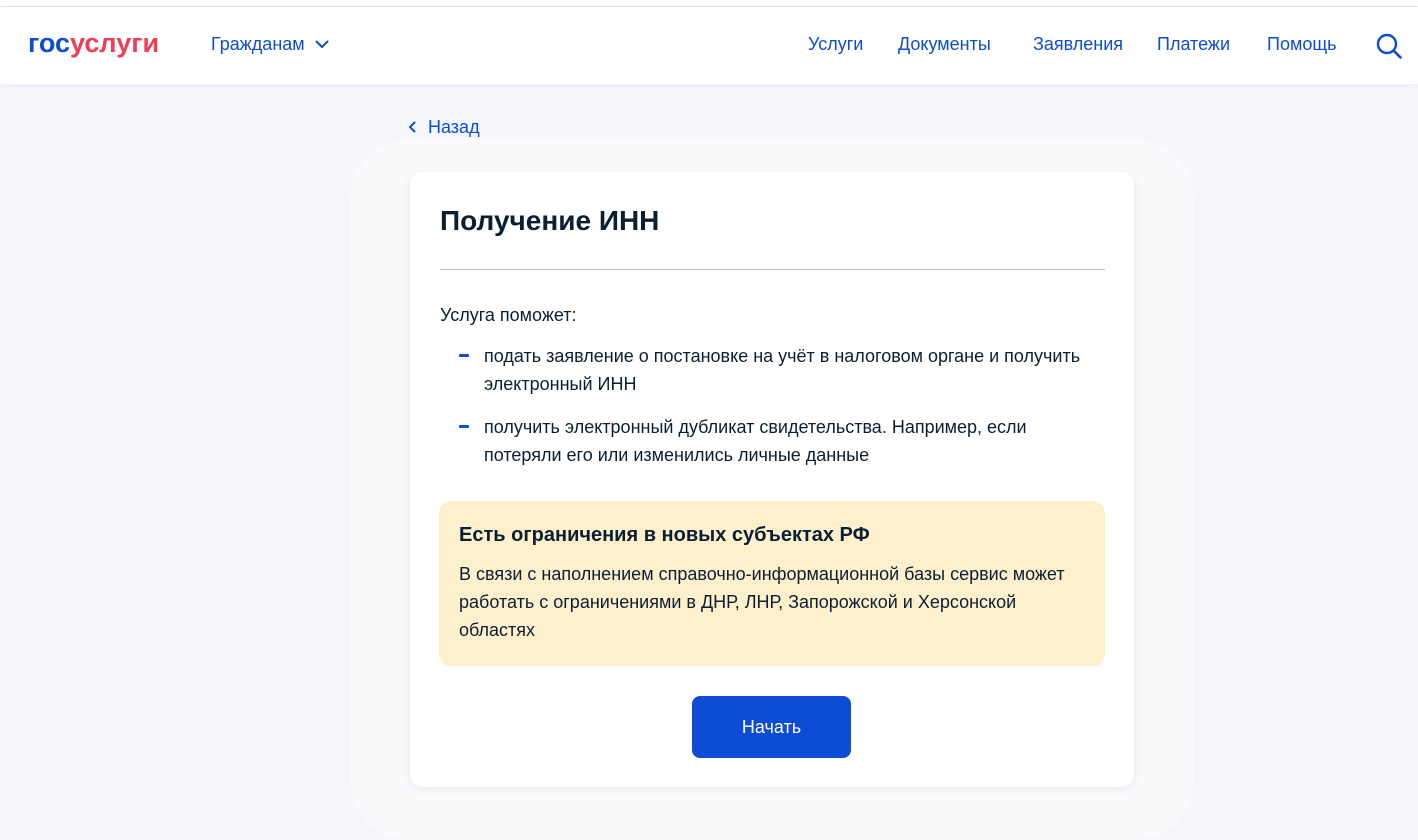 This screenshot has height=840, width=1418. What do you see at coordinates (1302, 44) in the screenshot?
I see `nav-help: Помощь` at bounding box center [1302, 44].